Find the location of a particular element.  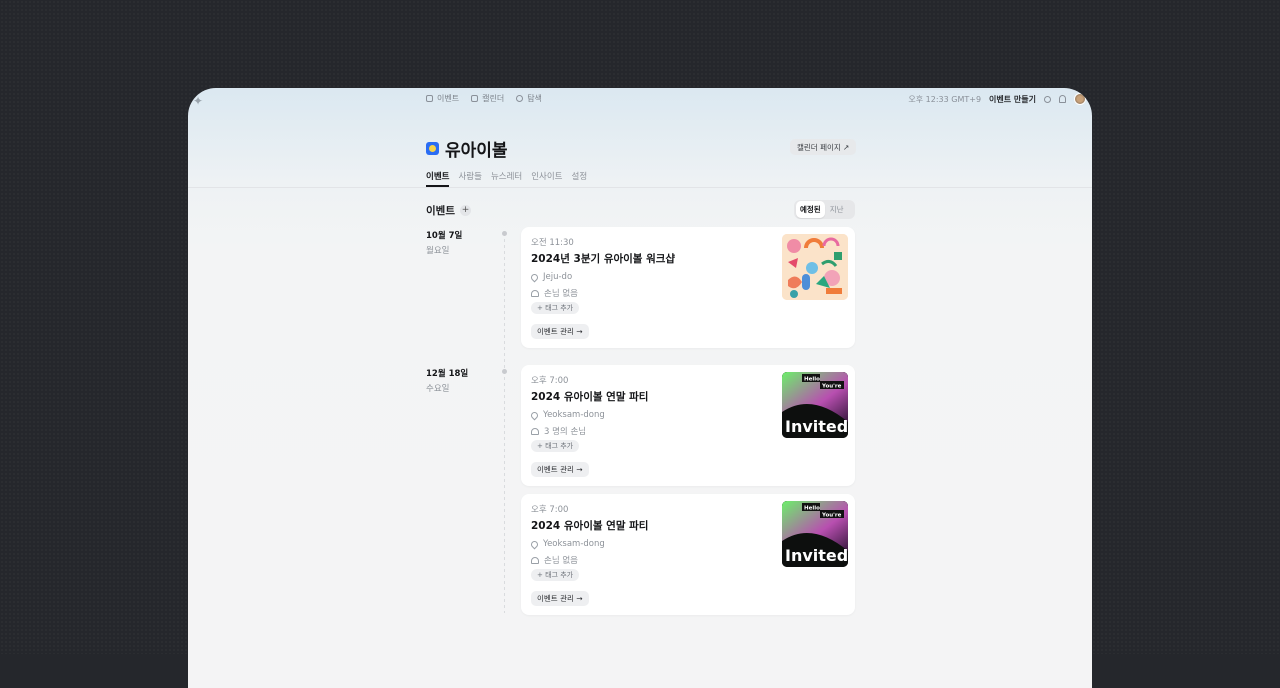

event-thumbnail is located at coordinates (815, 267).